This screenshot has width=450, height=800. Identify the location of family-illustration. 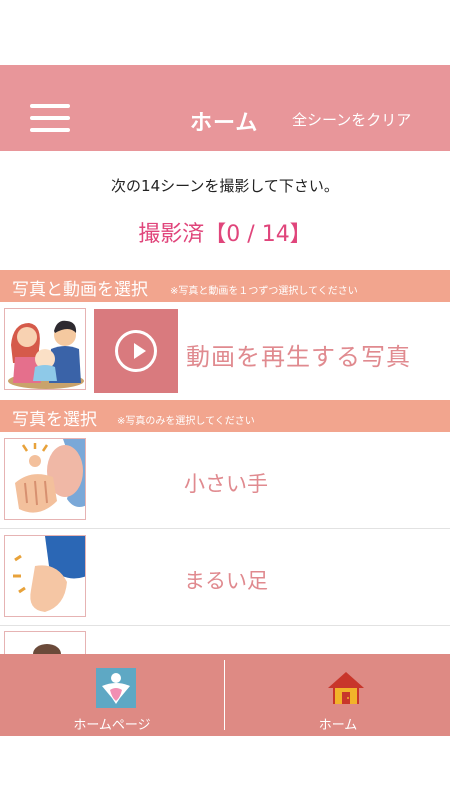
(45, 349).